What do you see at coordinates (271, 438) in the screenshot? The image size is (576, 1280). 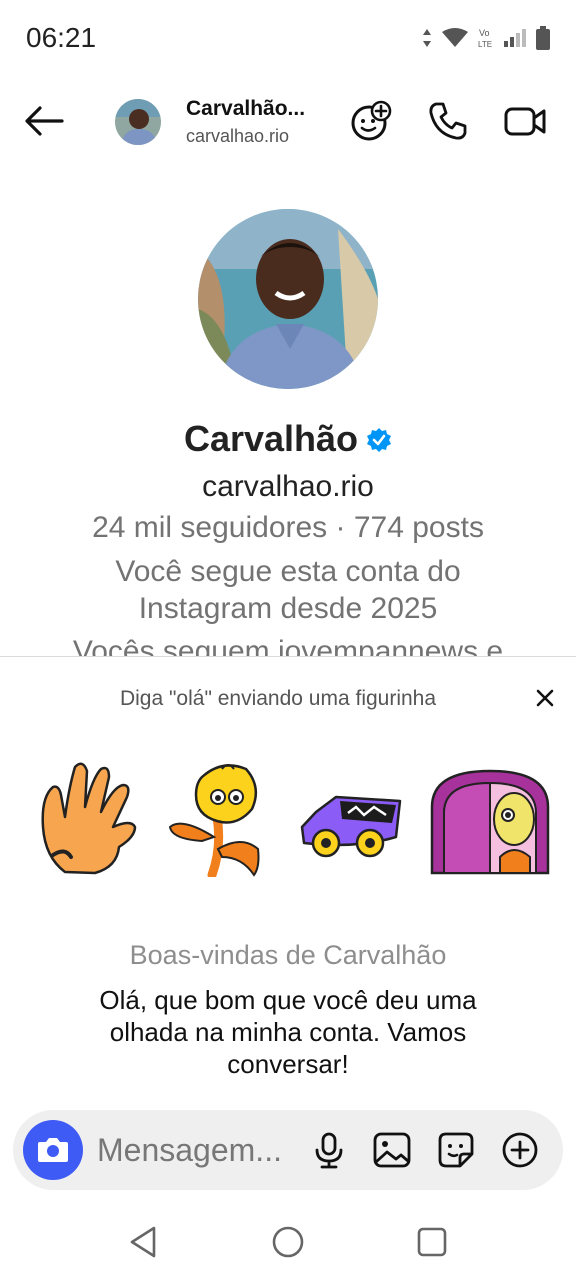 I see `profile-name-text: Carvalhão` at bounding box center [271, 438].